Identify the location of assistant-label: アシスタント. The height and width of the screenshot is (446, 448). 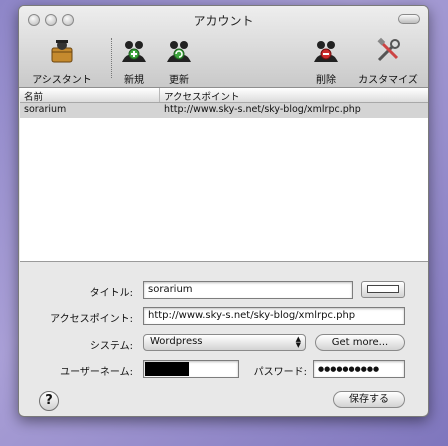
(62, 80).